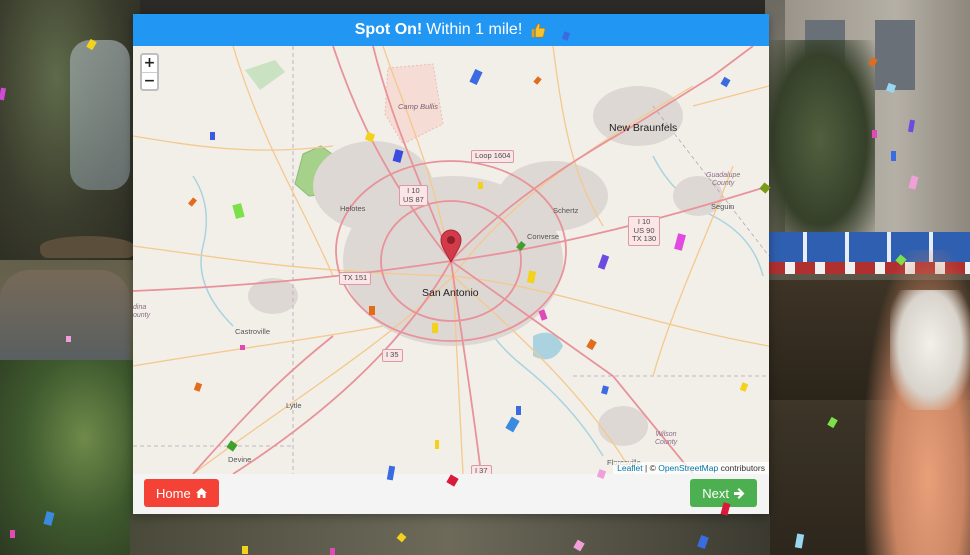 The image size is (970, 555). What do you see at coordinates (142, 311) in the screenshot?
I see `map-label-medina-county: dina ounty` at bounding box center [142, 311].